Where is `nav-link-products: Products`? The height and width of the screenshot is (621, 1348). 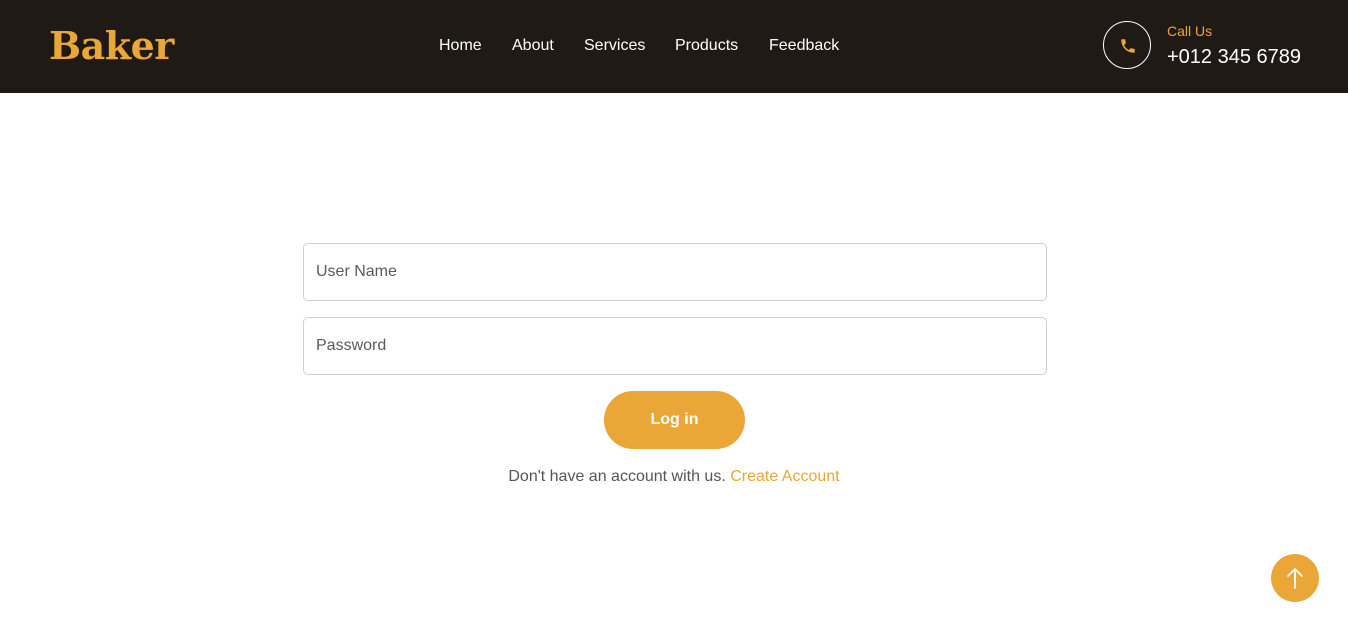 nav-link-products: Products is located at coordinates (706, 46).